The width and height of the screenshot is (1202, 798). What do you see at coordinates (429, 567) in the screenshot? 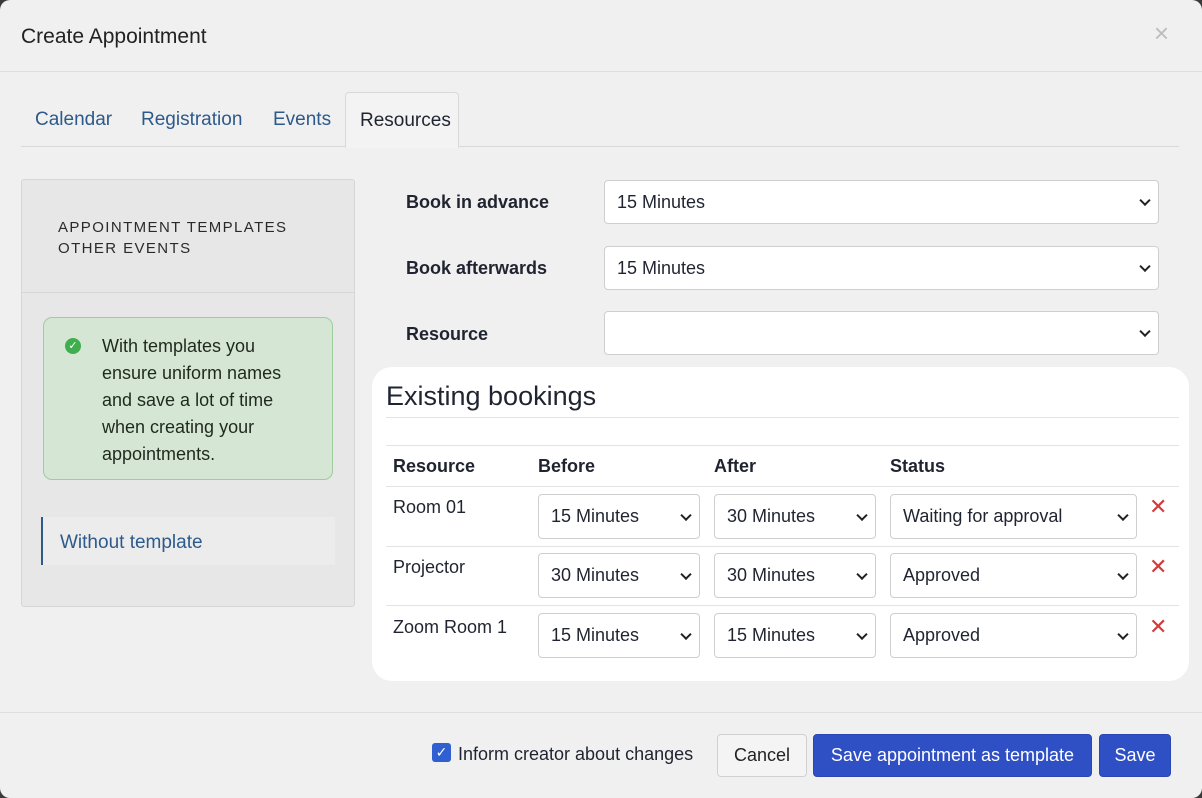
I see `booking-resource: Projector` at bounding box center [429, 567].